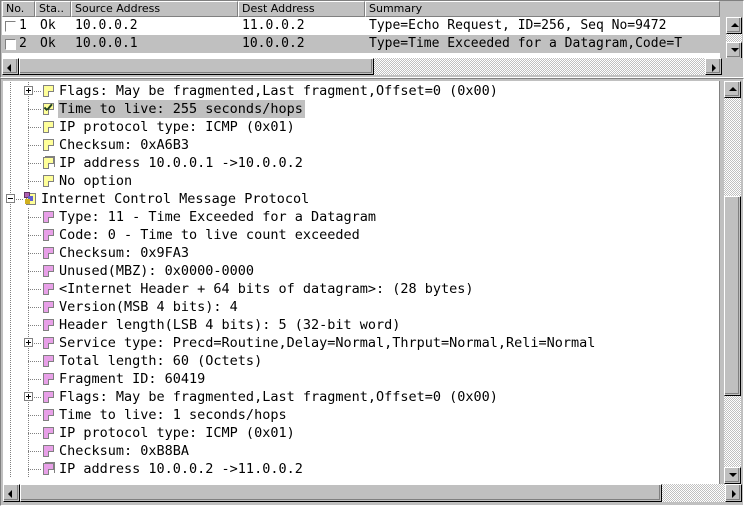 The image size is (744, 506). Describe the element at coordinates (361, 199) in the screenshot. I see `tree-node: Internet Control Message Protocol` at that location.